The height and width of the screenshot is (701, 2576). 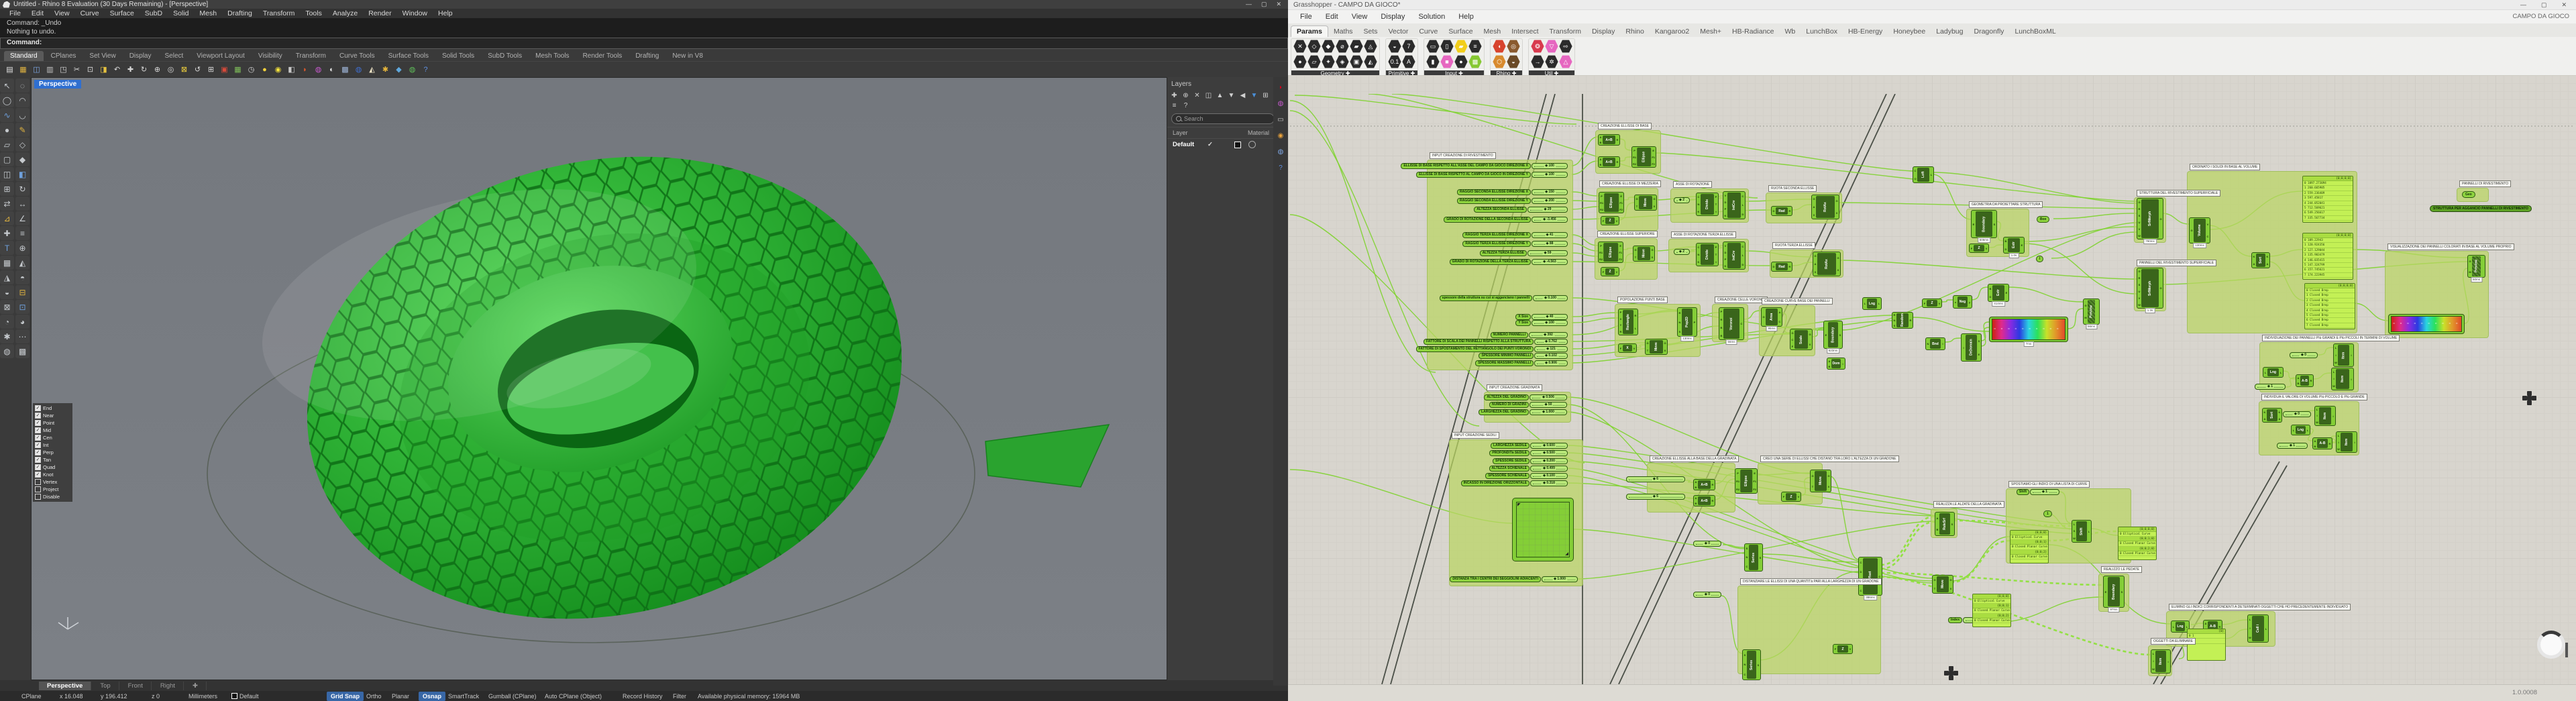 What do you see at coordinates (7, 307) in the screenshot?
I see `sidebar-tool-icon-30: ⊠` at bounding box center [7, 307].